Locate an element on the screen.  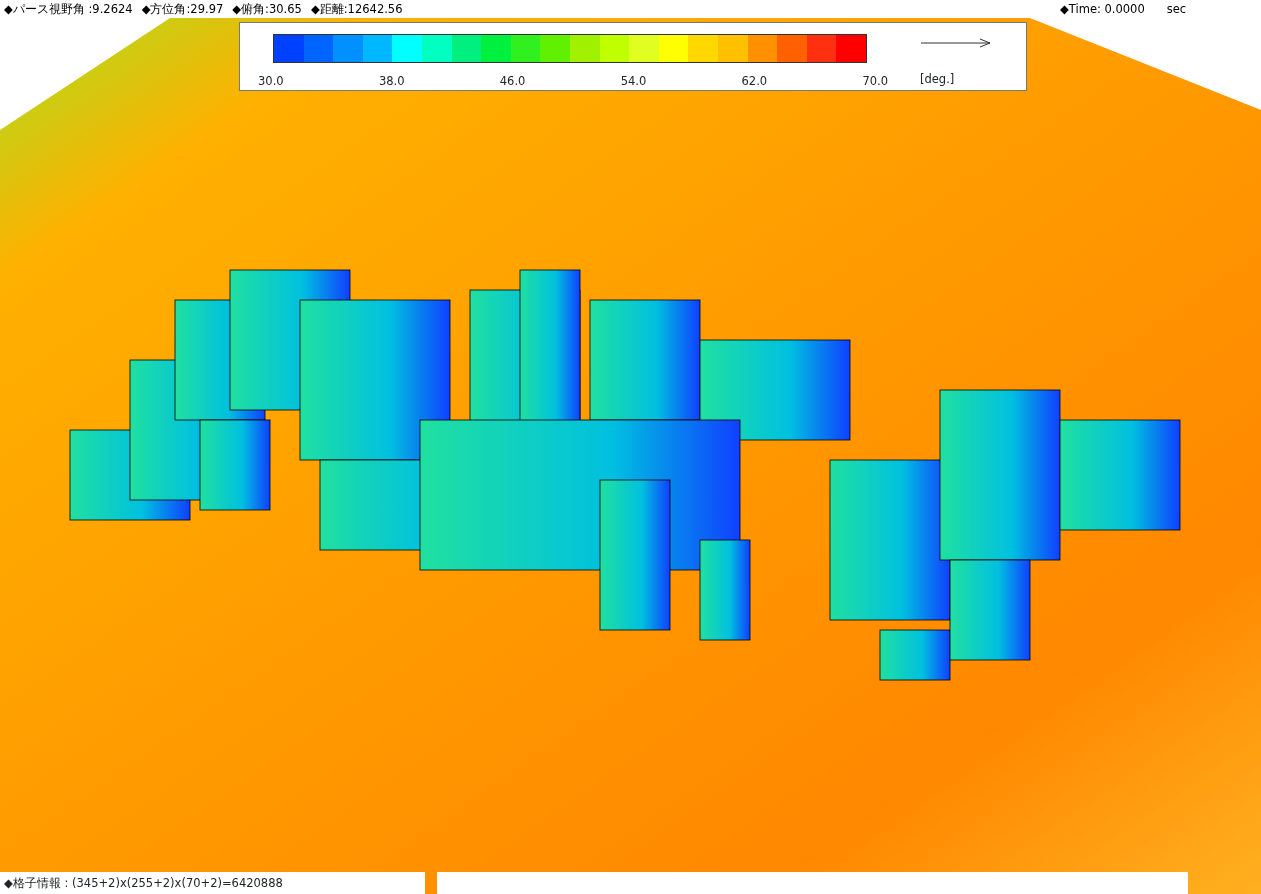
scale-tick-label: 46.0 is located at coordinates (512, 81).